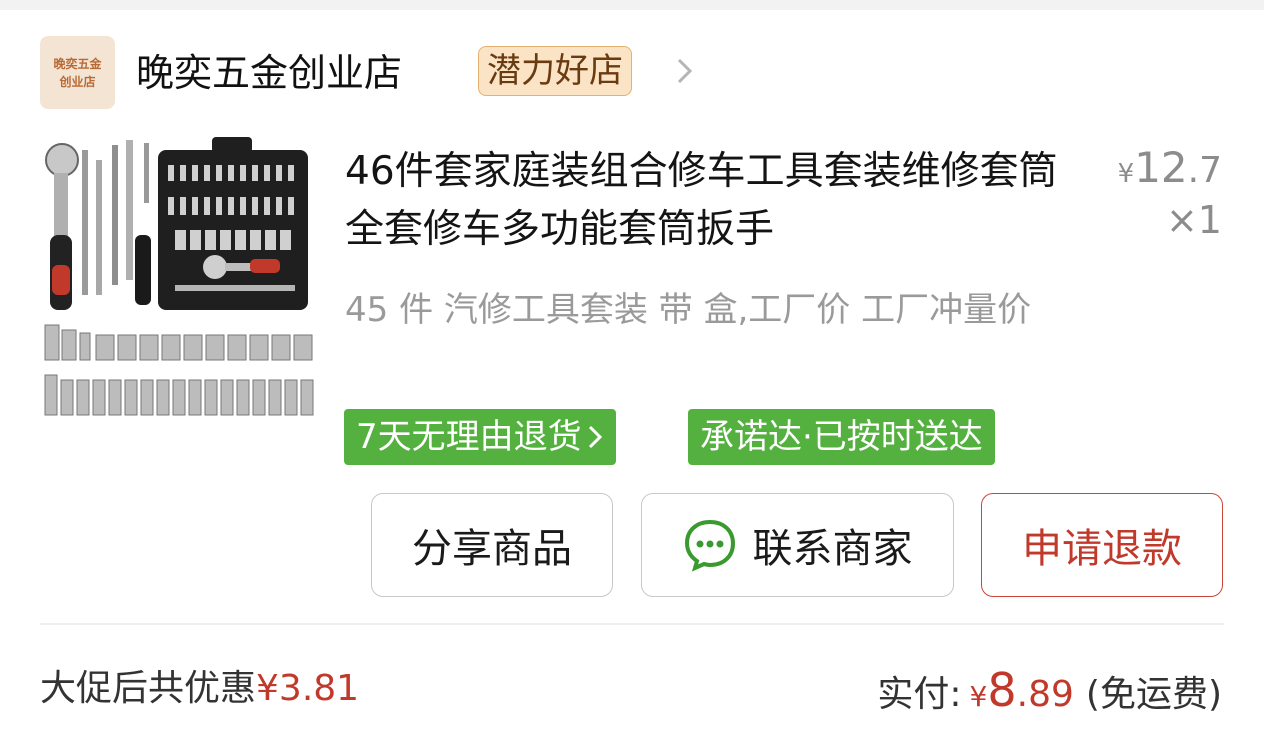  What do you see at coordinates (77, 72) in the screenshot?
I see `store-logo: 晚奕五金 创业店` at bounding box center [77, 72].